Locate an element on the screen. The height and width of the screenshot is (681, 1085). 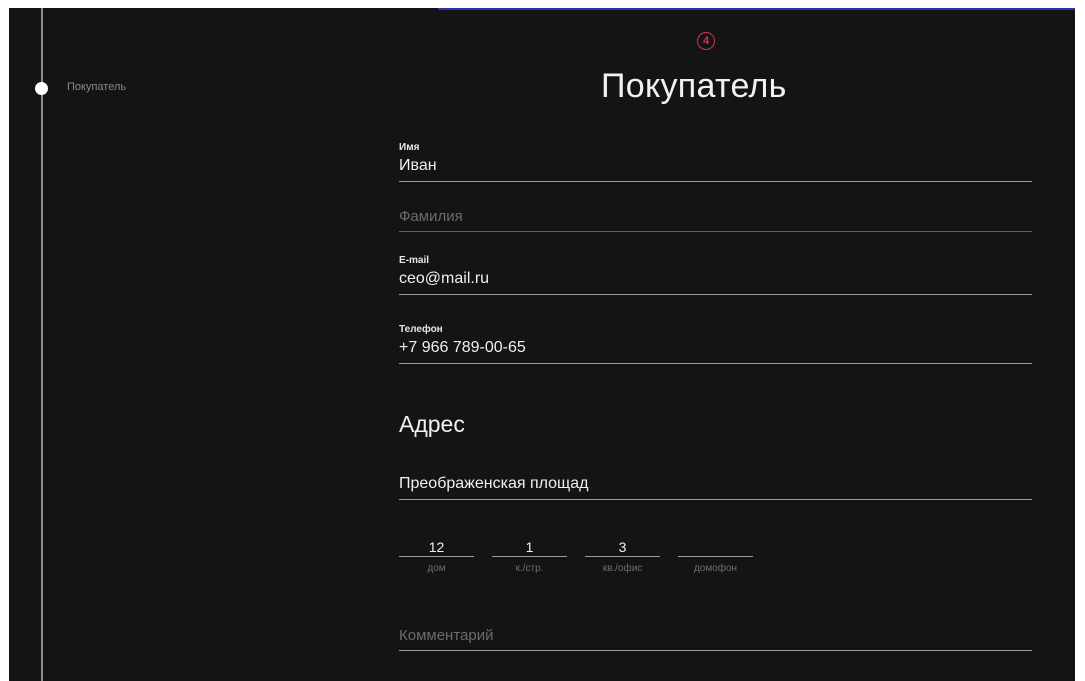
apartment-value: 3 is located at coordinates (622, 547).